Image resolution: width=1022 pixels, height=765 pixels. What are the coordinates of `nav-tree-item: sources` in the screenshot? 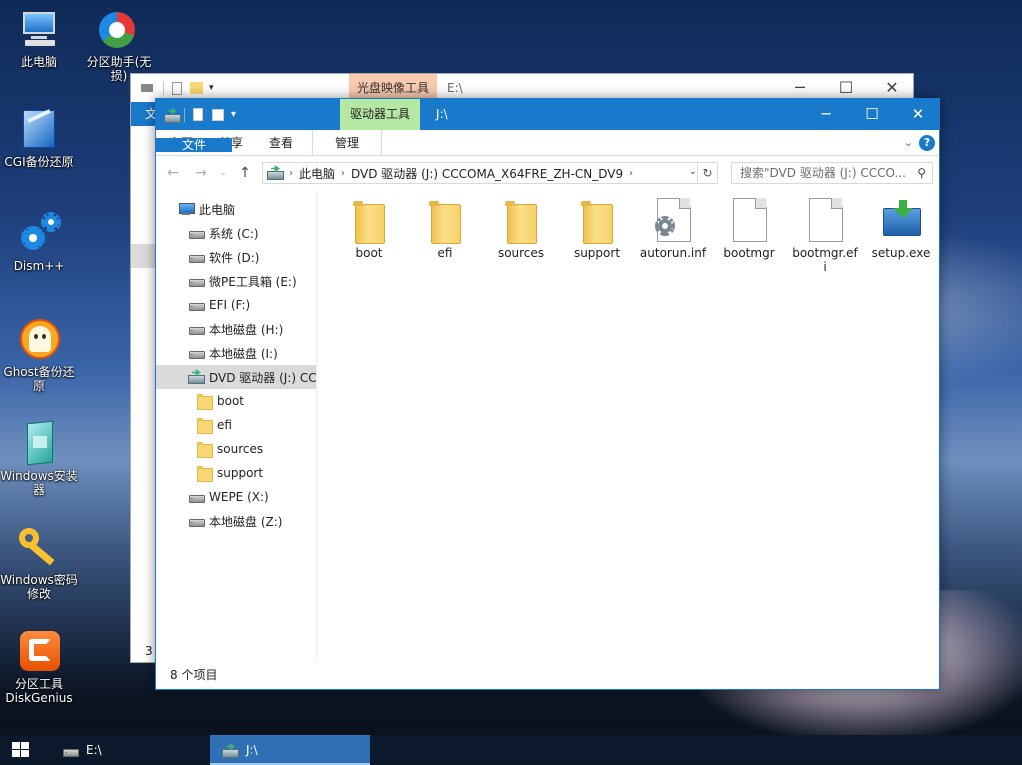 It's located at (236, 449).